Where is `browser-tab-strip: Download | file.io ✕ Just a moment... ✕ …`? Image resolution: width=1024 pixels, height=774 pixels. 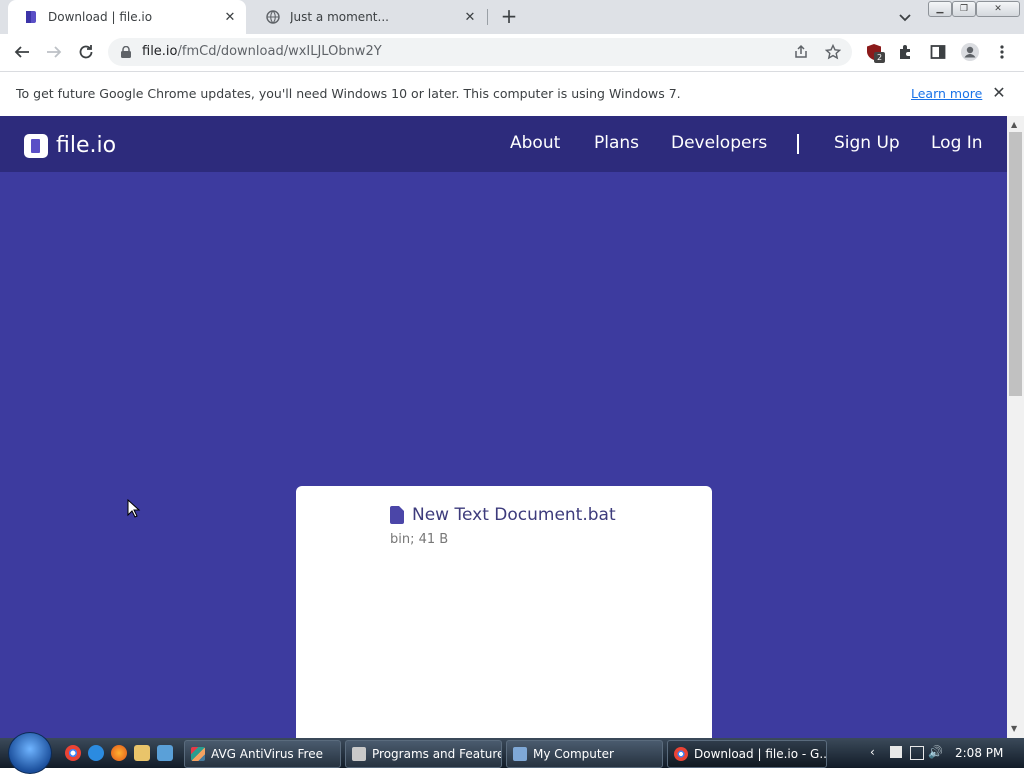
browser-tab-strip: Download | file.io ✕ Just a moment... ✕ … is located at coordinates (512, 17).